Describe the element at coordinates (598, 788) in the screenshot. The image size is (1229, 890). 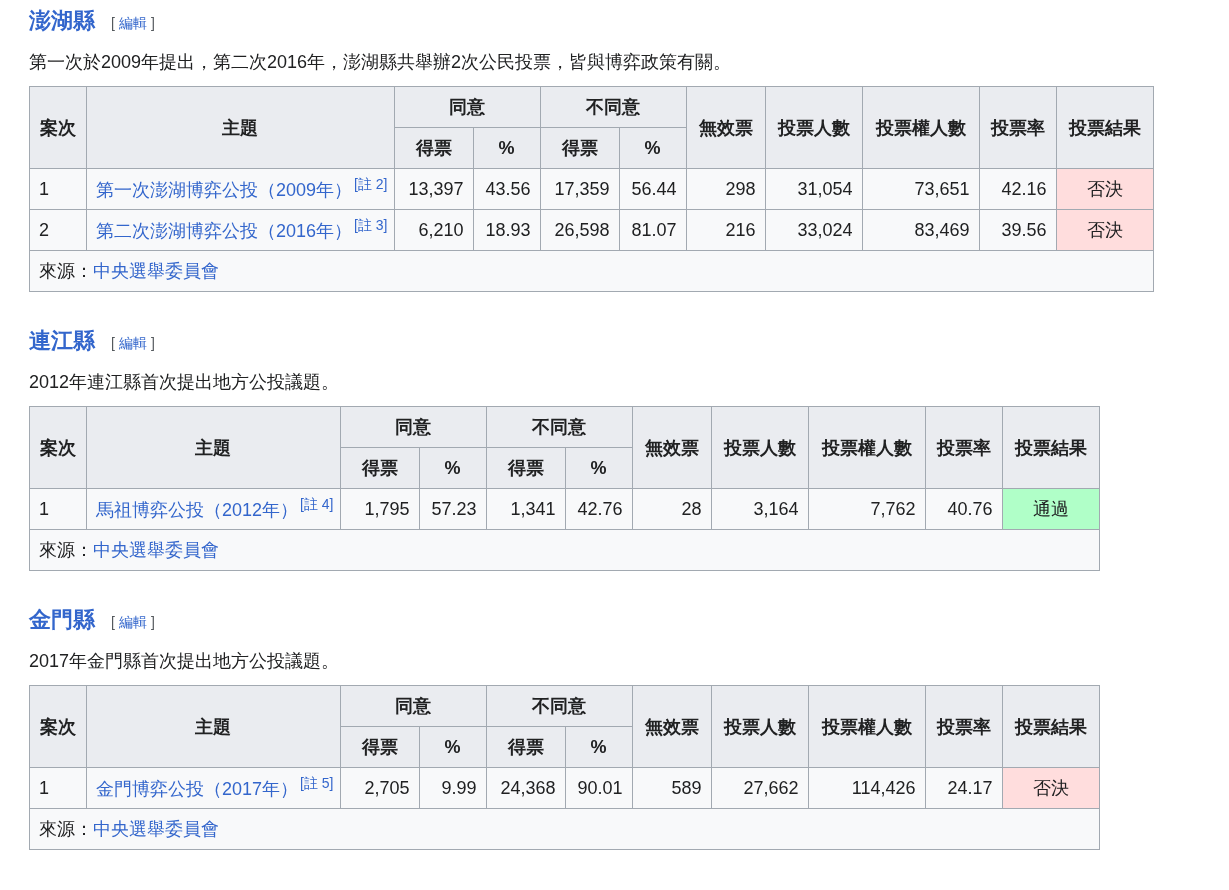
I see `table-cell: 90.01` at that location.